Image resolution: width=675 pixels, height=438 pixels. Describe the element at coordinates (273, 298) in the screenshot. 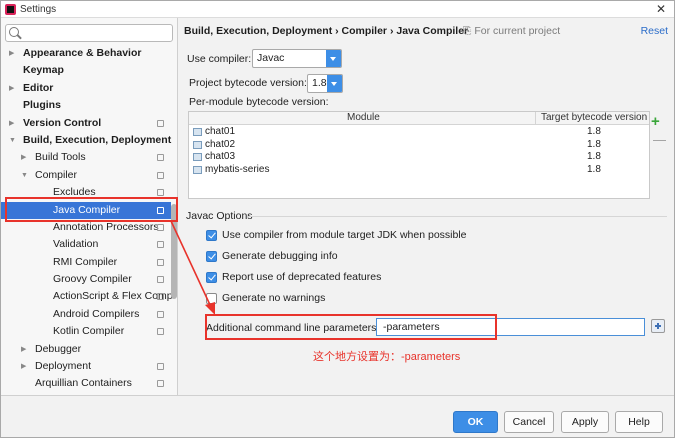

I see `option-label: Generate no warnings` at that location.